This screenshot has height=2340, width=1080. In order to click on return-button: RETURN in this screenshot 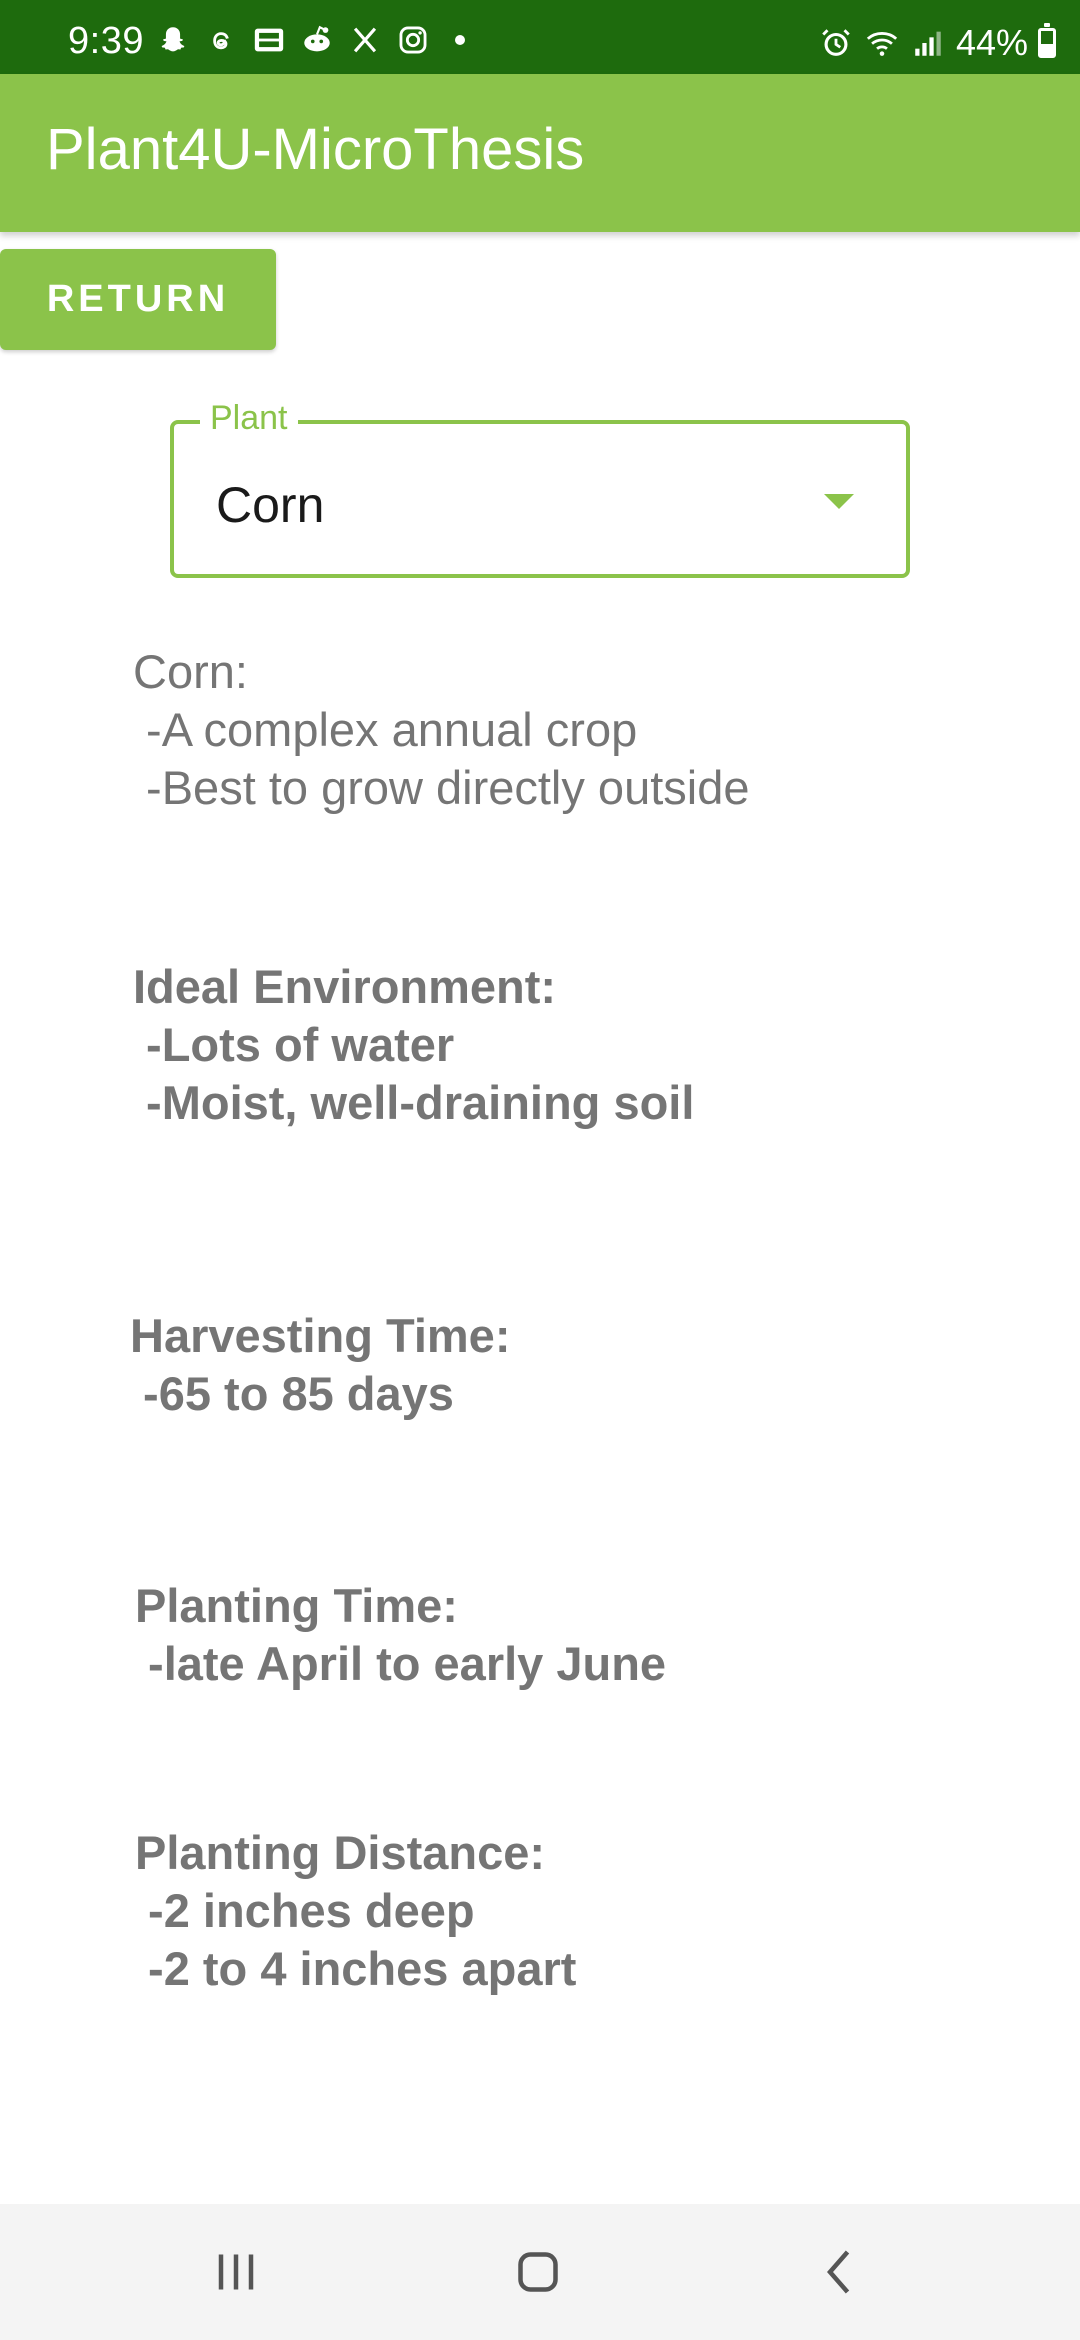, I will do `click(138, 299)`.